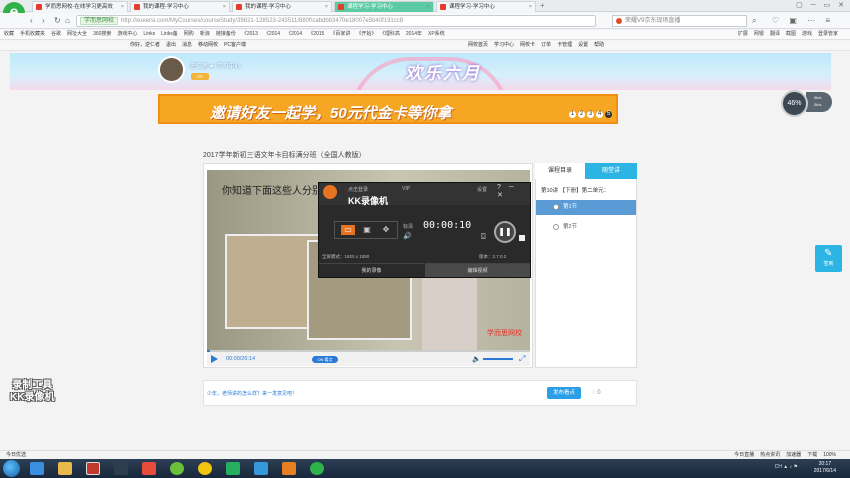 This screenshot has width=850, height=478. I want to click on bookmark-item: 收藏, so click(9, 34).